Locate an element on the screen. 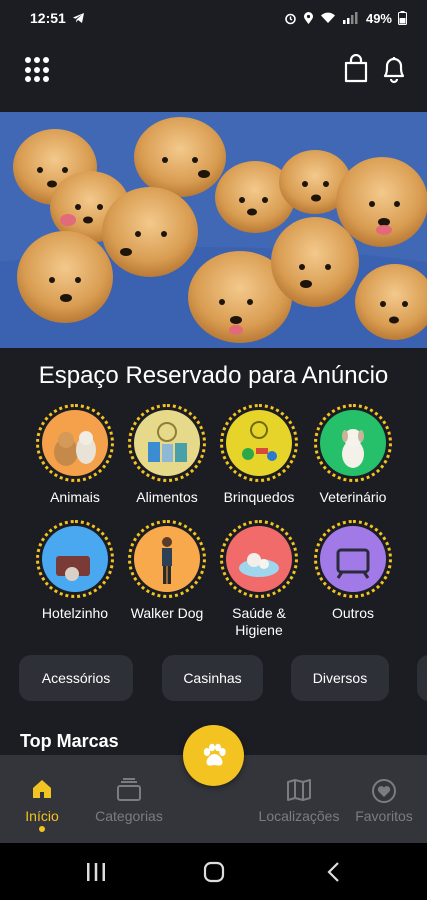 The width and height of the screenshot is (427, 900). paw-fab-button is located at coordinates (213, 755).